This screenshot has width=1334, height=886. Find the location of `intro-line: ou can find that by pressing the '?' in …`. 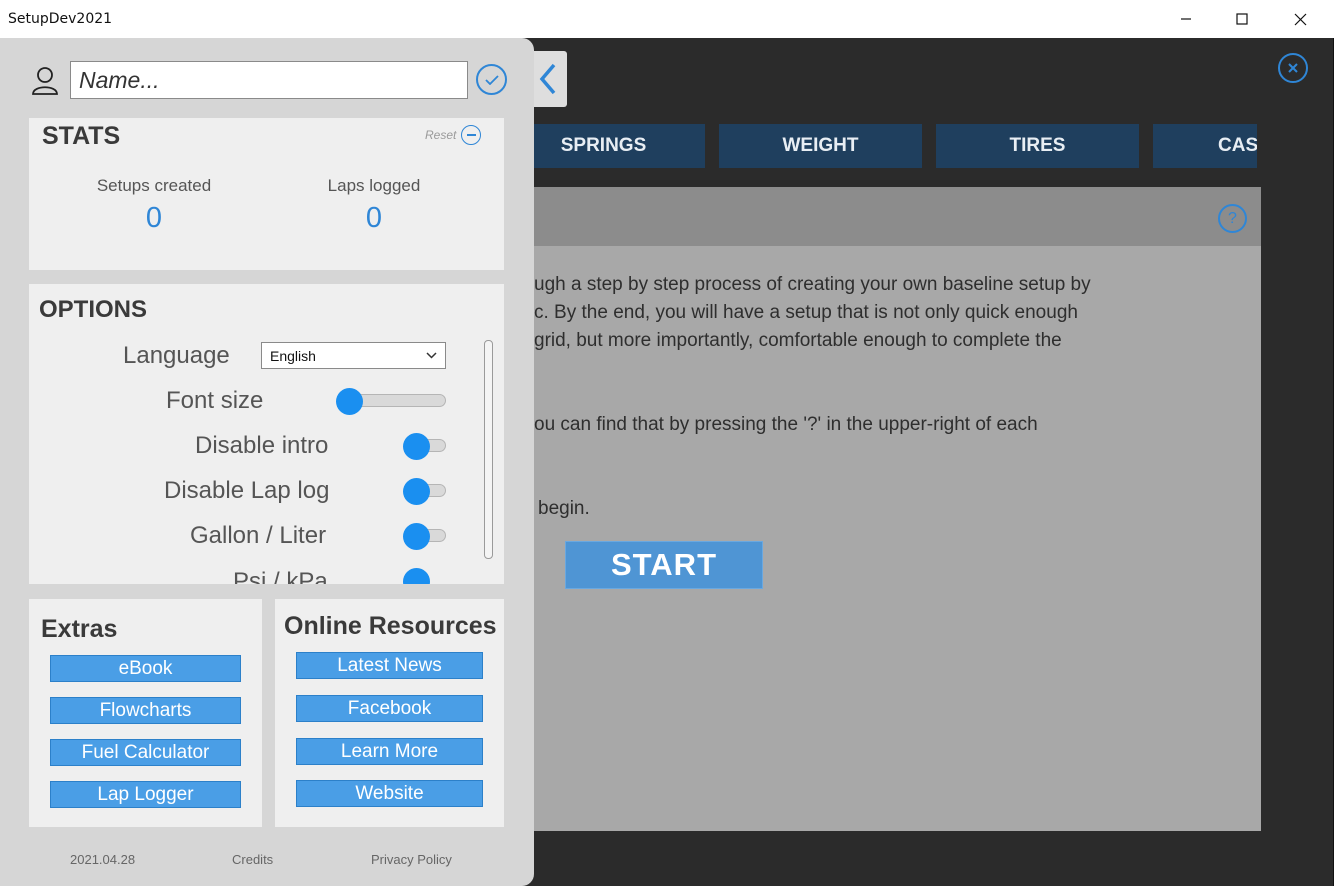

intro-line: ou can find that by pressing the '?' in … is located at coordinates (786, 424).